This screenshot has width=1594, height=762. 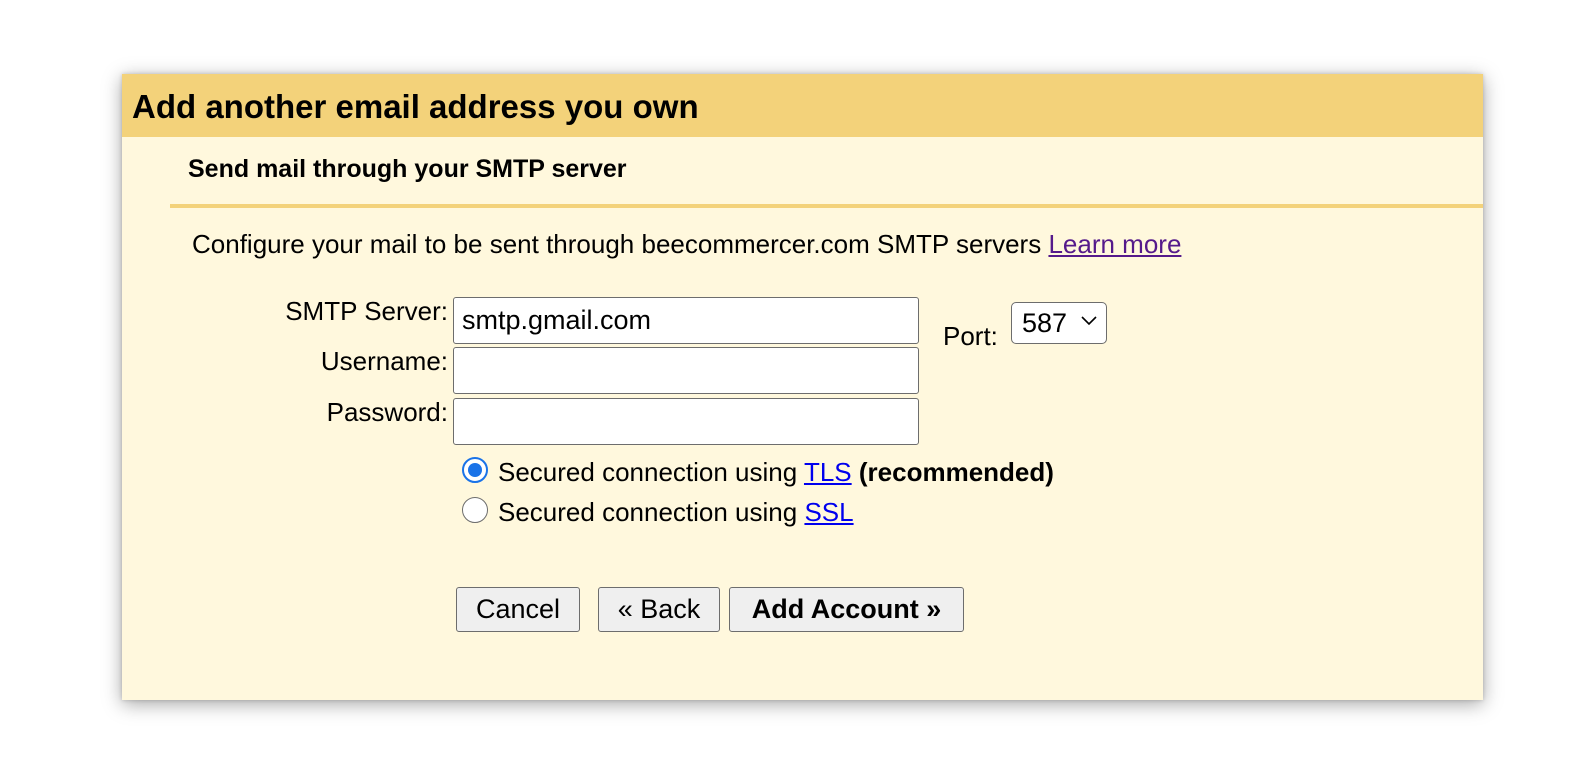 I want to click on tls-recommended: (recommended), so click(x=956, y=472).